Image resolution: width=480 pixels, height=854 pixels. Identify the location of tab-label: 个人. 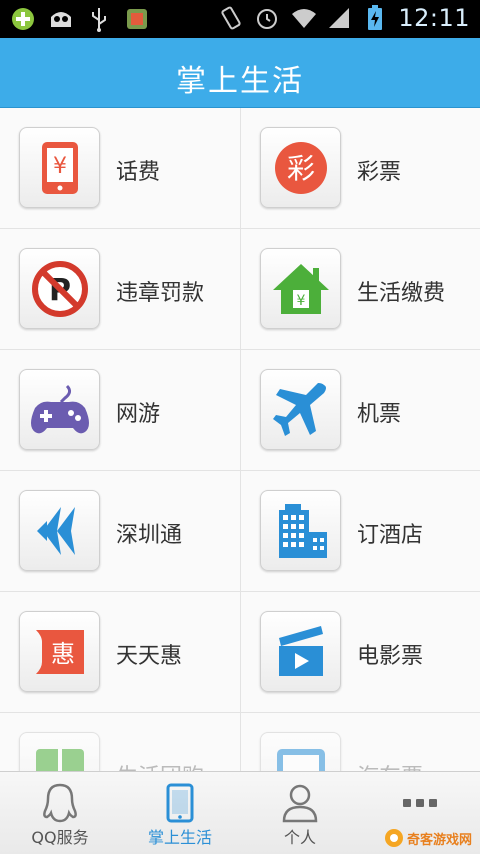
(299, 837).